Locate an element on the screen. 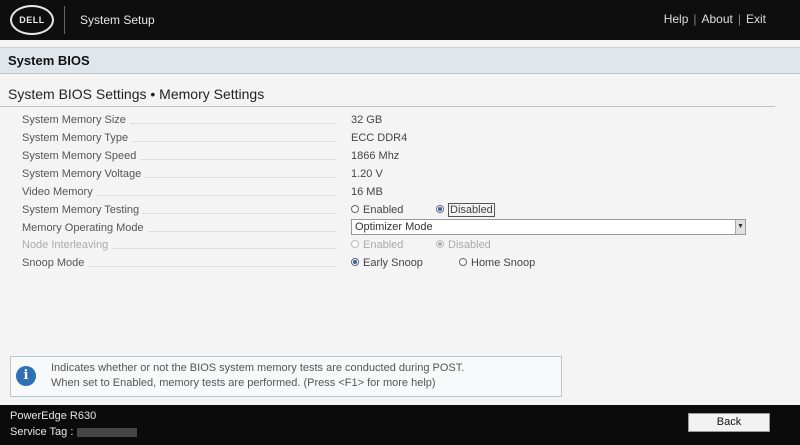  setting-row-operating-mode: Memory Operating Mode Optimizer Mode ▼ is located at coordinates (387, 228).